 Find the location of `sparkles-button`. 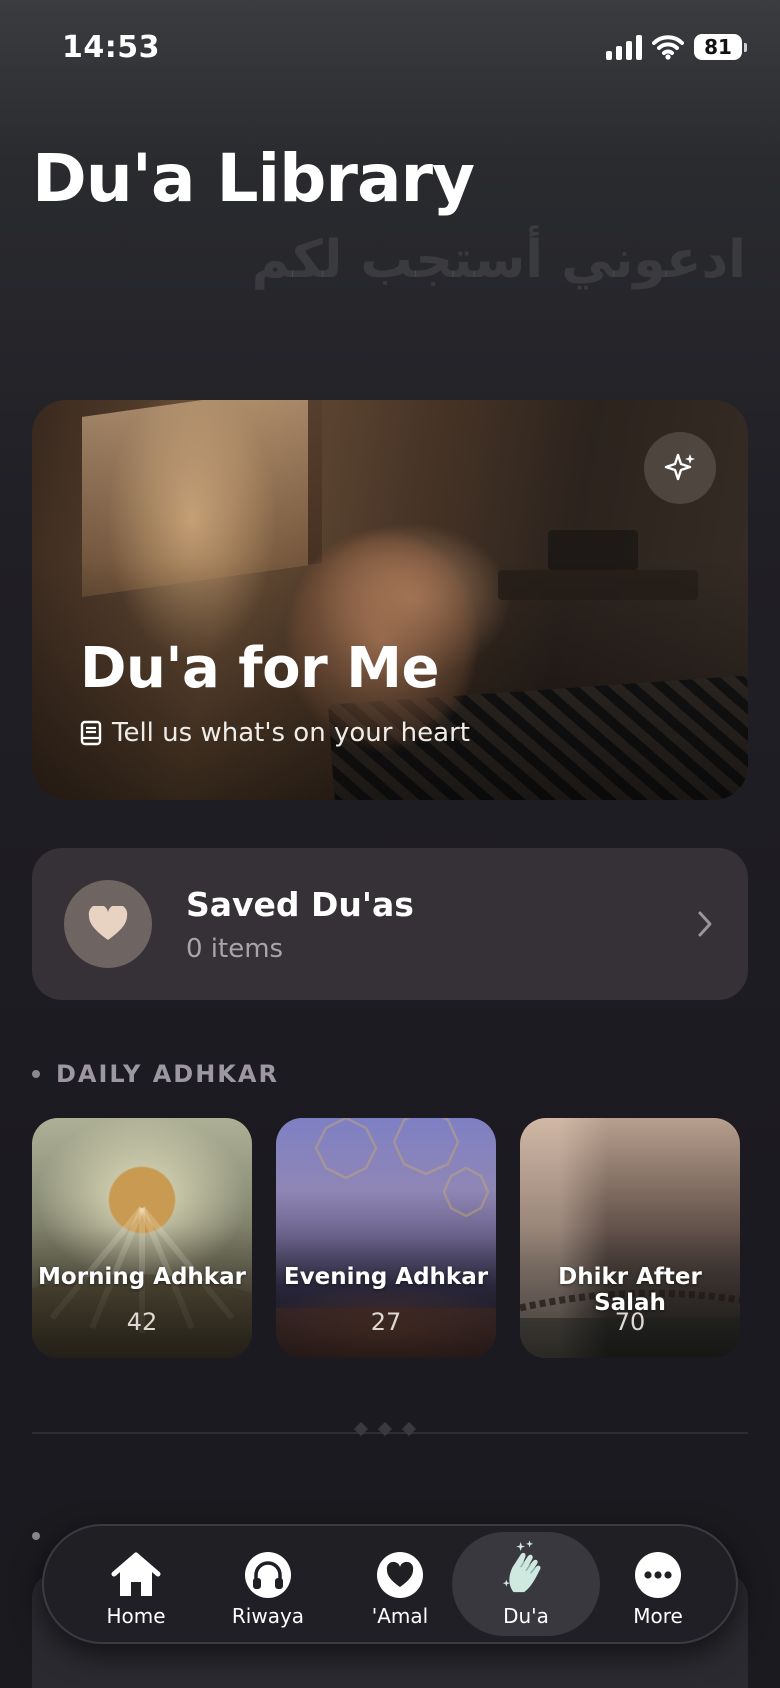

sparkles-button is located at coordinates (680, 468).